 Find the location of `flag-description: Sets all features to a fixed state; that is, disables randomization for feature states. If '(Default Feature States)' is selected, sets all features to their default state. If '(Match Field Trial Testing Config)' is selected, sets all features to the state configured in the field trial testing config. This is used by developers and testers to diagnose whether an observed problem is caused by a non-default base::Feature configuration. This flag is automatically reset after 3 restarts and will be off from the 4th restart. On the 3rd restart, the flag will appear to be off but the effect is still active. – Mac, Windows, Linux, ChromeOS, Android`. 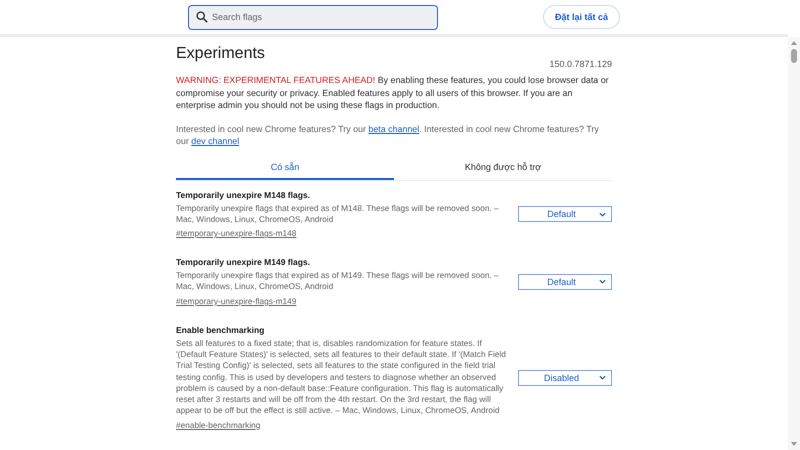

flag-description: Sets all features to a fixed state; that is, disables randomization for feature states. If '(Default Feature States)' is selected, sets all features to their default state. If '(Match Field Trial Testing Config)' is selected, sets all features to the state configured in the field trial testing config. This is used by developers and testers to diagnose whether an observed problem is caused by a non-default base::Feature configuration. This flag is automatically reset after 3 restarts and will be off from the 4th restart. On the 3rd restart, the flag will appear to be off but the effect is still active. – Mac, Windows, Linux, ChromeOS, Android is located at coordinates (341, 377).